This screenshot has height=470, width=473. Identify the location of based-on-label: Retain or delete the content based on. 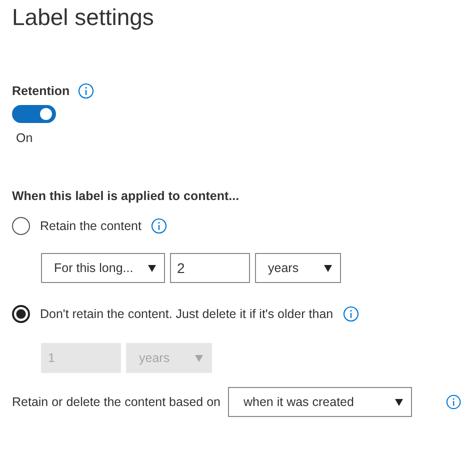
(116, 402).